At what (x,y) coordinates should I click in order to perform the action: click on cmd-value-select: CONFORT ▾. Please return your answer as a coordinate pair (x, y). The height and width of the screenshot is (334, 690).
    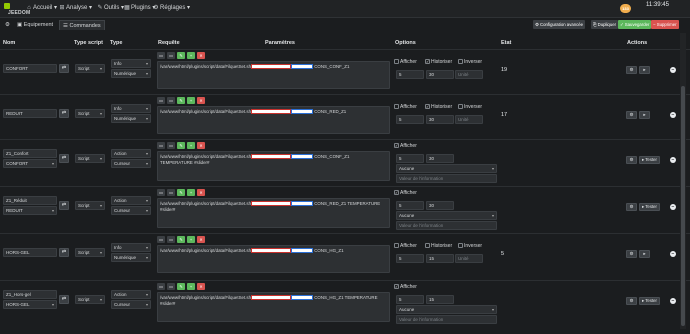
    Looking at the image, I should click on (30, 163).